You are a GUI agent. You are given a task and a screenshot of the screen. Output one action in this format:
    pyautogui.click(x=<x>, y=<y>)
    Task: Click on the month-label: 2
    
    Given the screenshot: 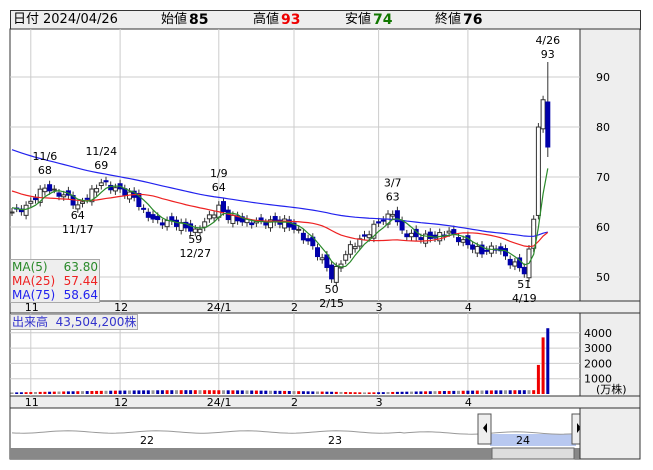 What is the action you would take?
    pyautogui.click(x=294, y=307)
    